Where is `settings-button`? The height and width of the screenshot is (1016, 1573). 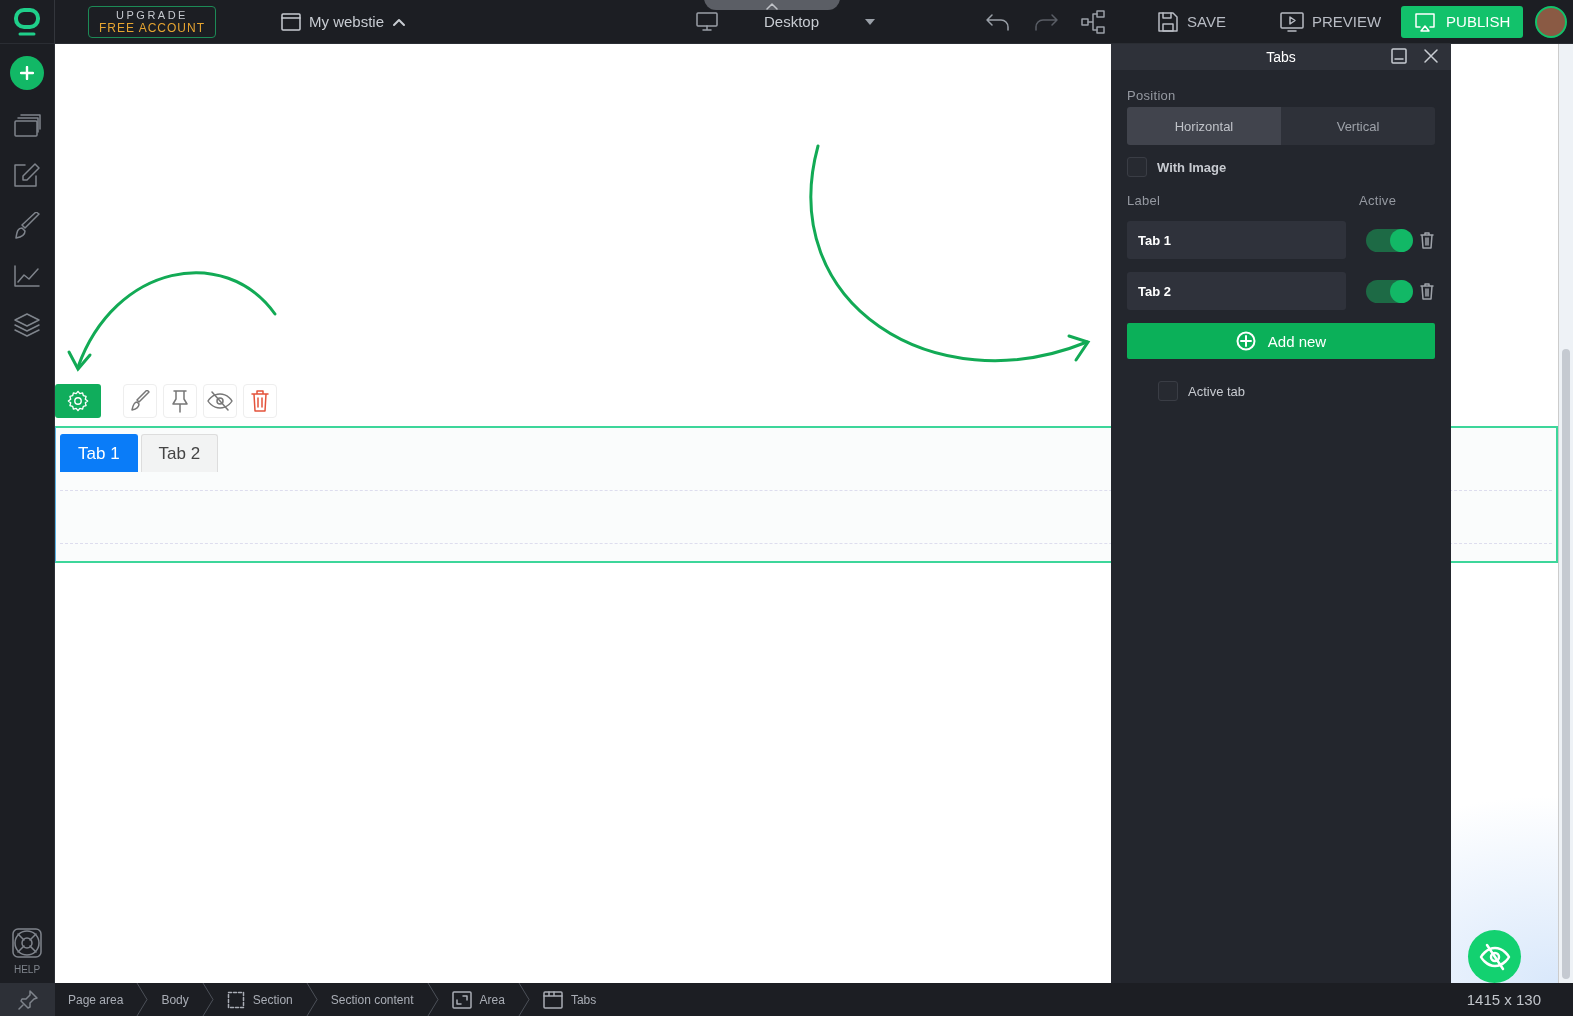
settings-button is located at coordinates (78, 401).